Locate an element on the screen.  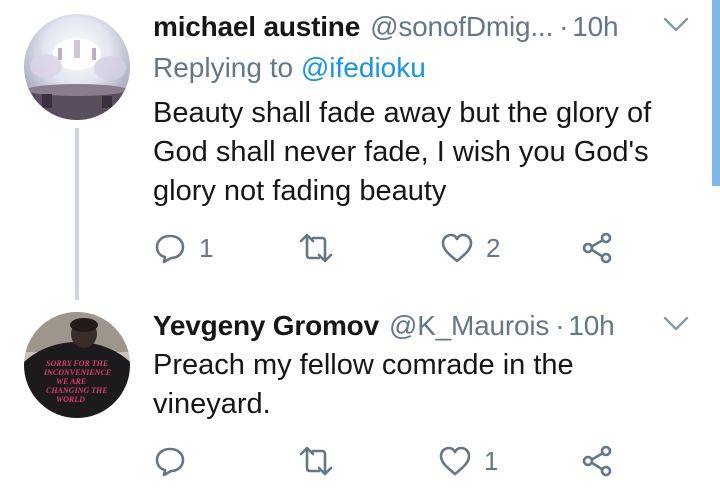
like-button: 2 is located at coordinates (470, 248).